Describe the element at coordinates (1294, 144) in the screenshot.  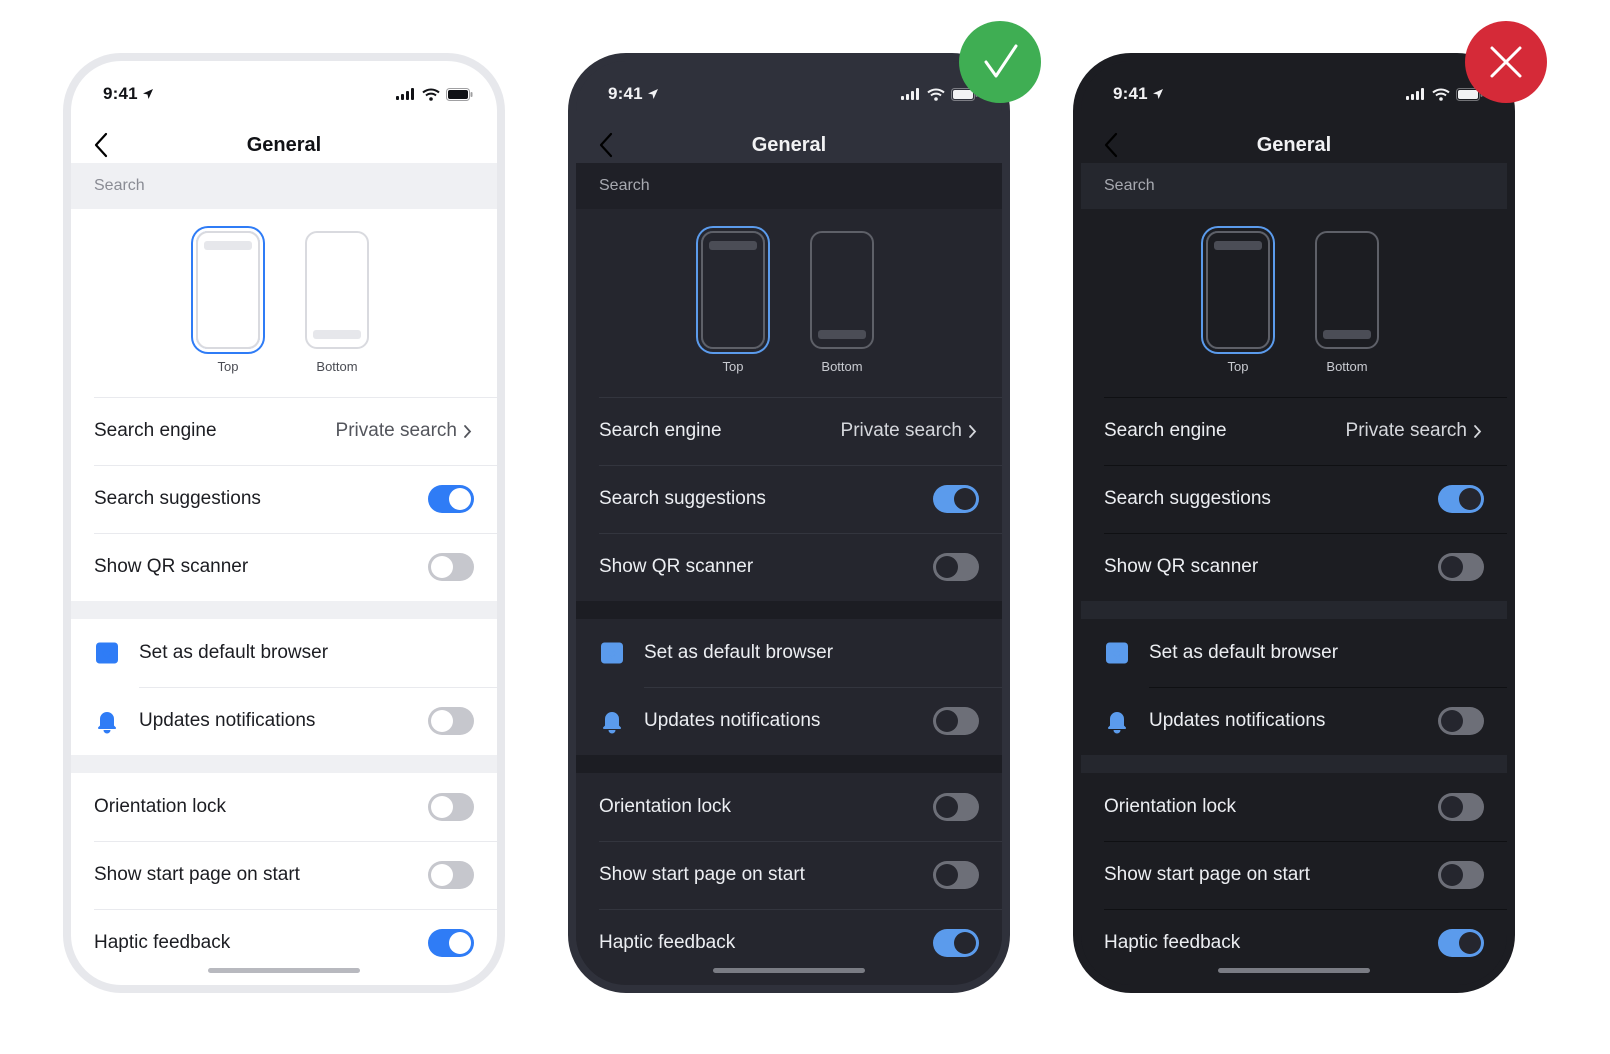
I see `page-title: General` at that location.